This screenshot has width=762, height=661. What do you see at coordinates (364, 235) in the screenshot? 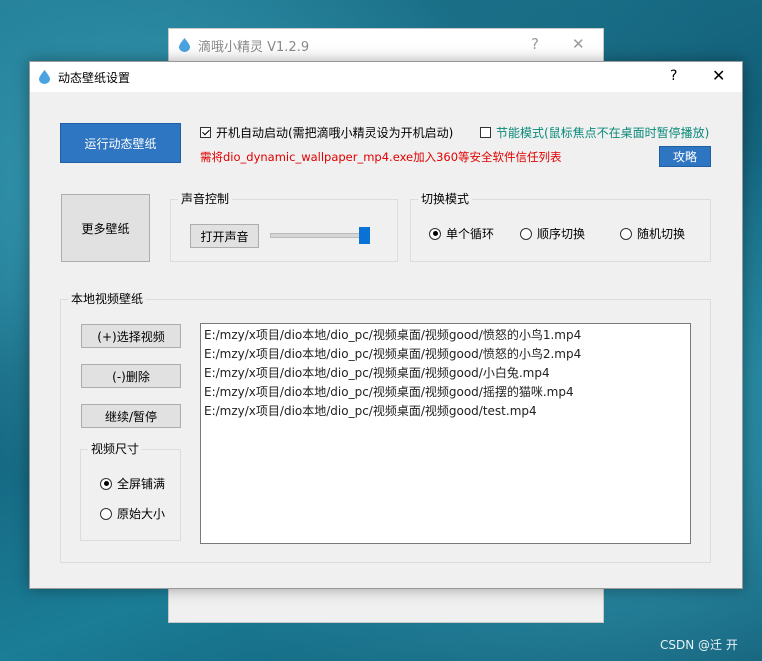
I see `volume-slider-thumb` at bounding box center [364, 235].